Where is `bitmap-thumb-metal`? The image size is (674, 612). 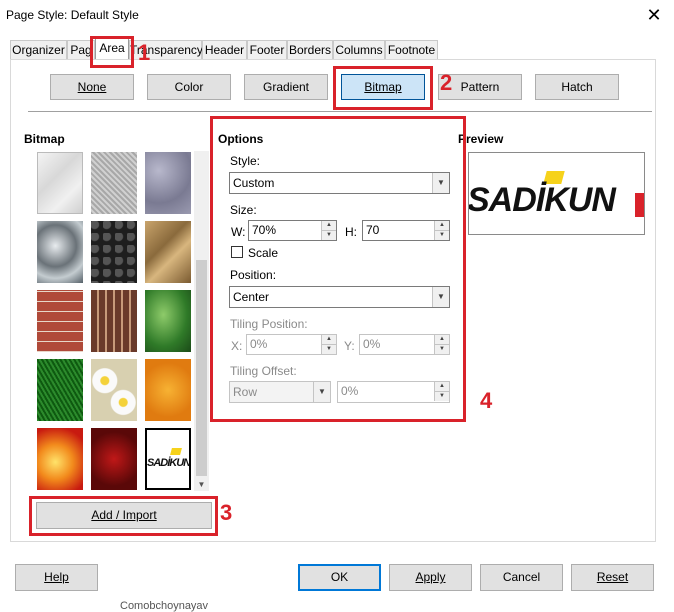 bitmap-thumb-metal is located at coordinates (60, 252).